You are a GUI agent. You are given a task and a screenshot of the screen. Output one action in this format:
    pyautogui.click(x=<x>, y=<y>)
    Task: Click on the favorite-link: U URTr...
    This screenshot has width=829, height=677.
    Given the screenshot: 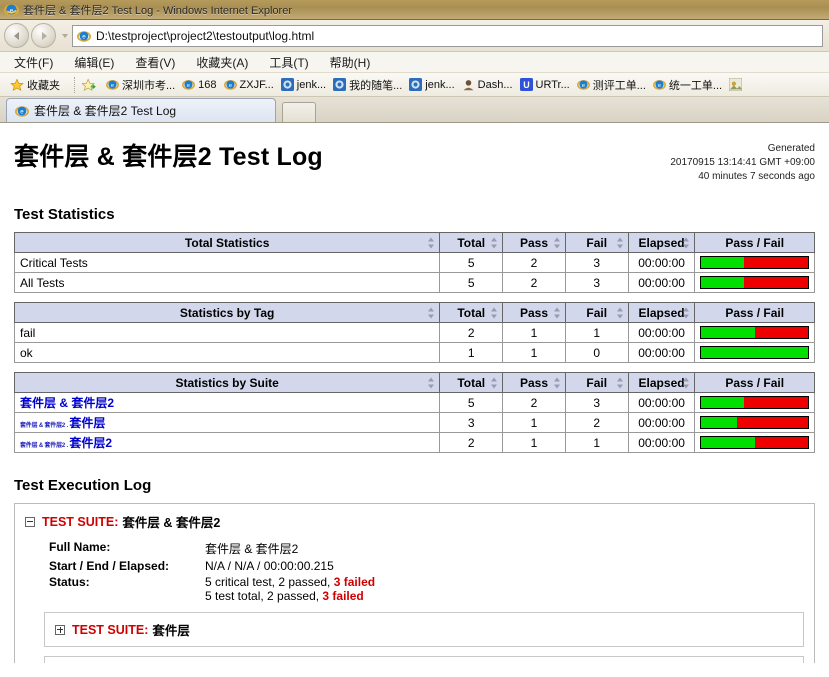 What is the action you would take?
    pyautogui.click(x=544, y=84)
    